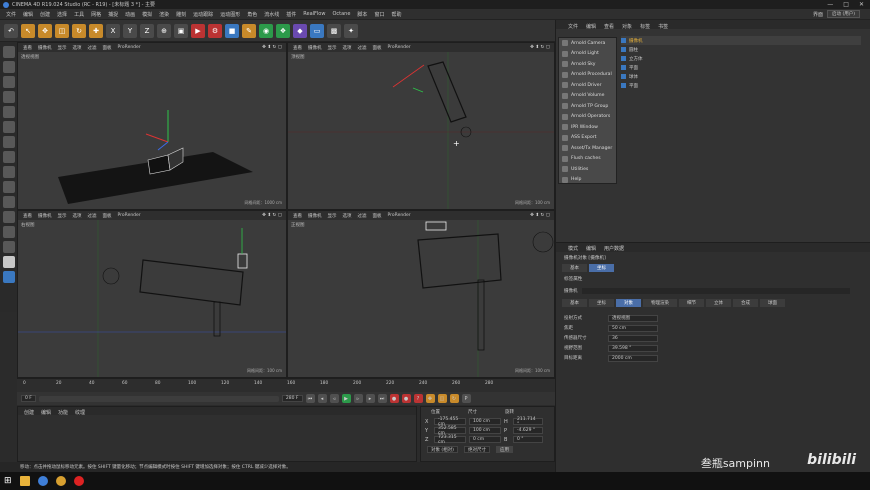  What do you see at coordinates (24, 481) in the screenshot?
I see `explorer-icon` at bounding box center [24, 481].